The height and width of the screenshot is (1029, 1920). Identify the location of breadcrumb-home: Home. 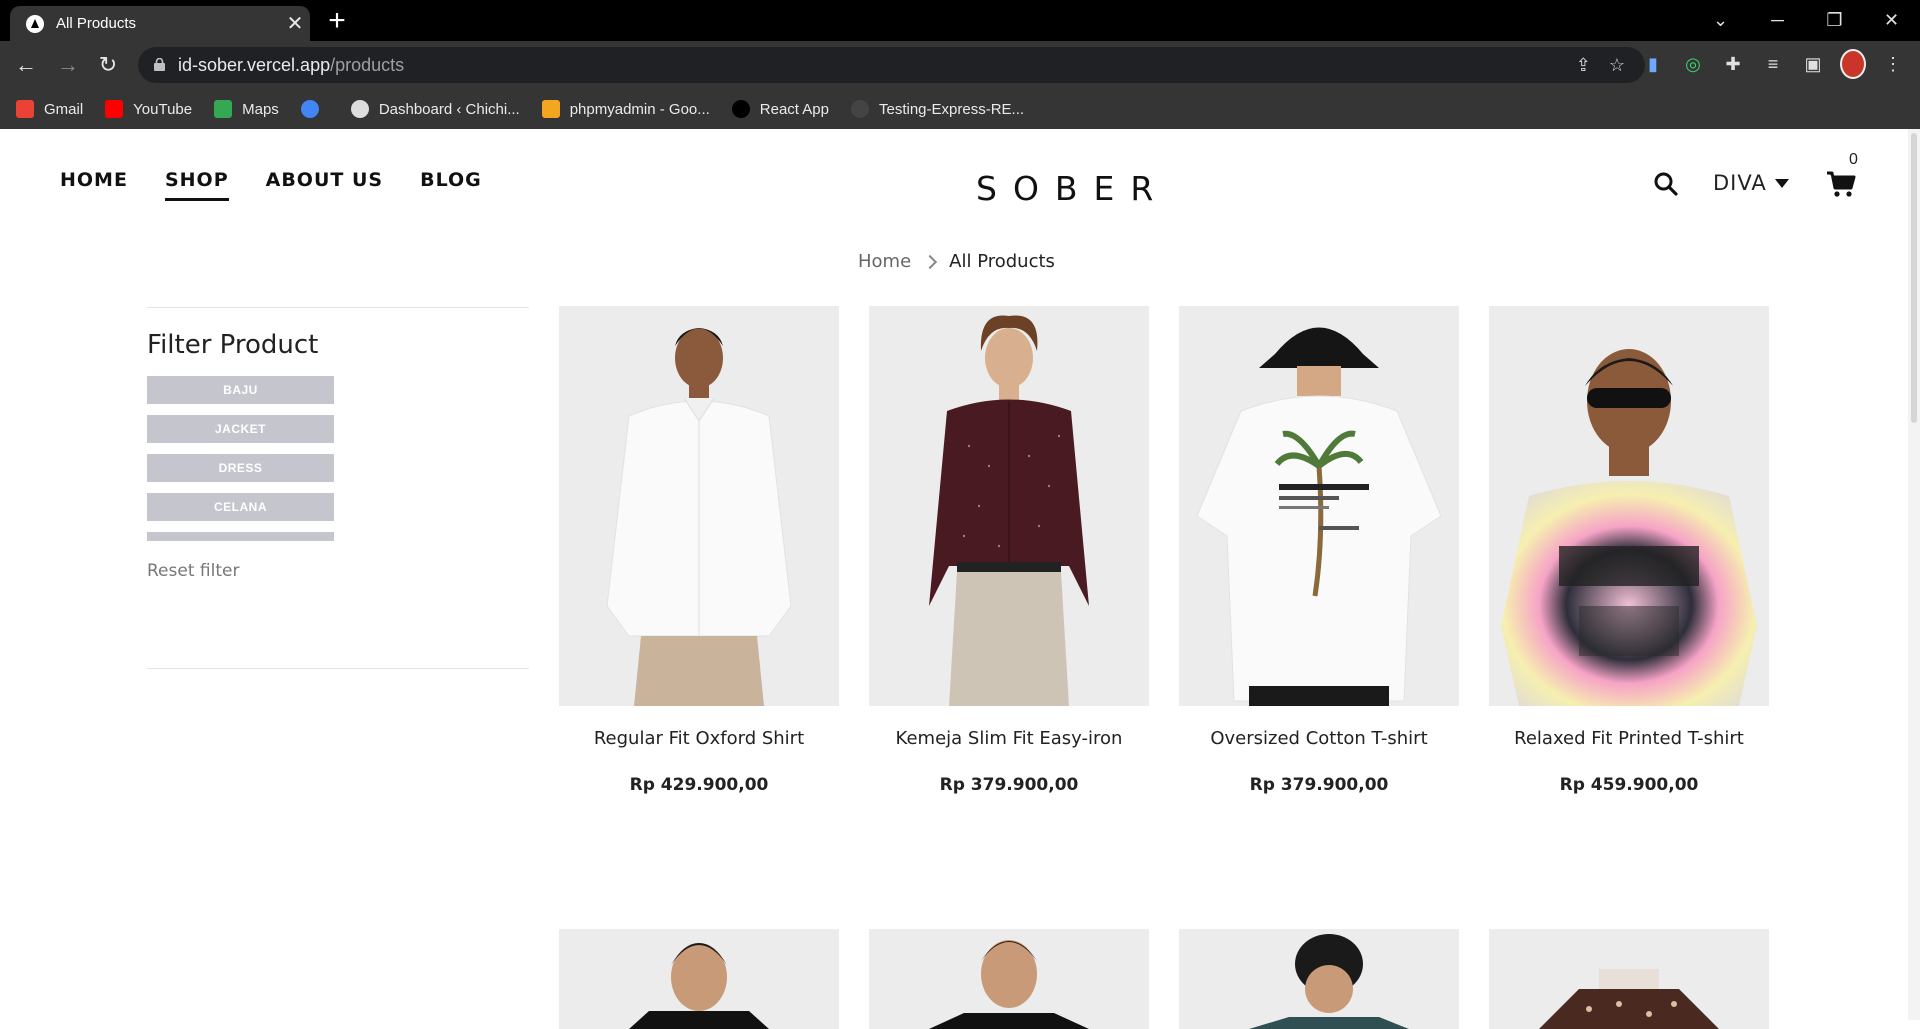
(884, 261).